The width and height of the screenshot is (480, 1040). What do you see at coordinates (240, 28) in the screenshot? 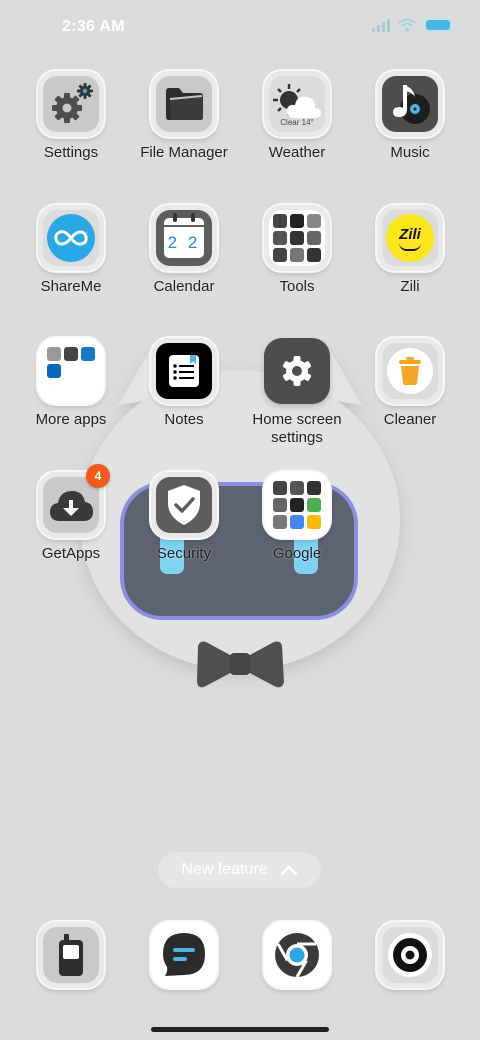
I see `status-bar: 2:36 AM` at bounding box center [240, 28].